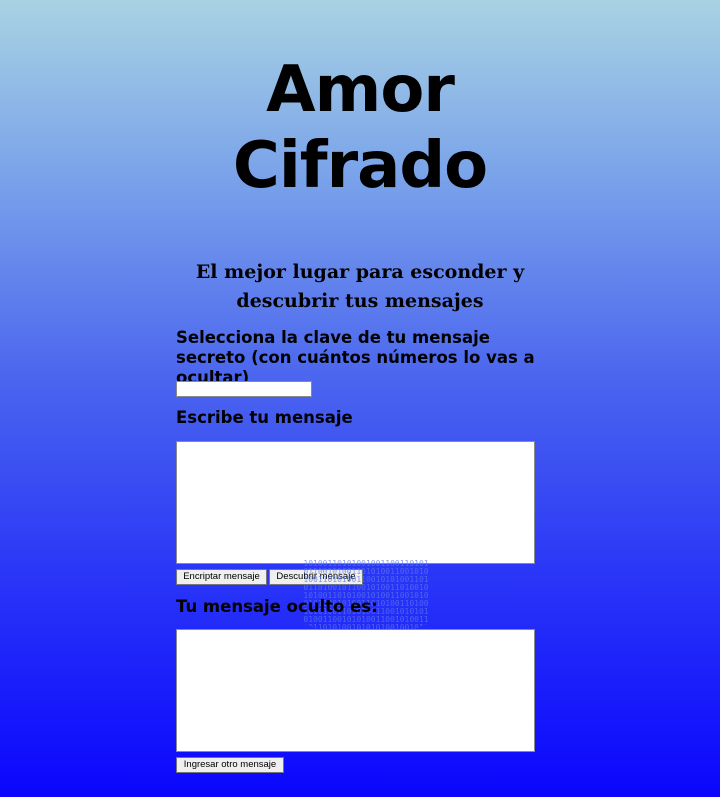 This screenshot has width=720, height=797. Describe the element at coordinates (355, 690) in the screenshot. I see `output-textarea` at that location.